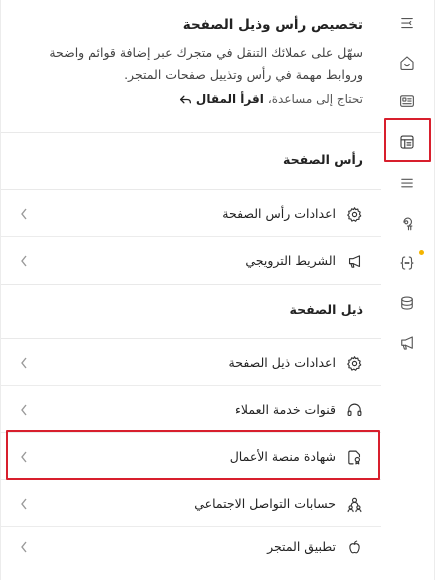  I want to click on apple-icon, so click(354, 547).